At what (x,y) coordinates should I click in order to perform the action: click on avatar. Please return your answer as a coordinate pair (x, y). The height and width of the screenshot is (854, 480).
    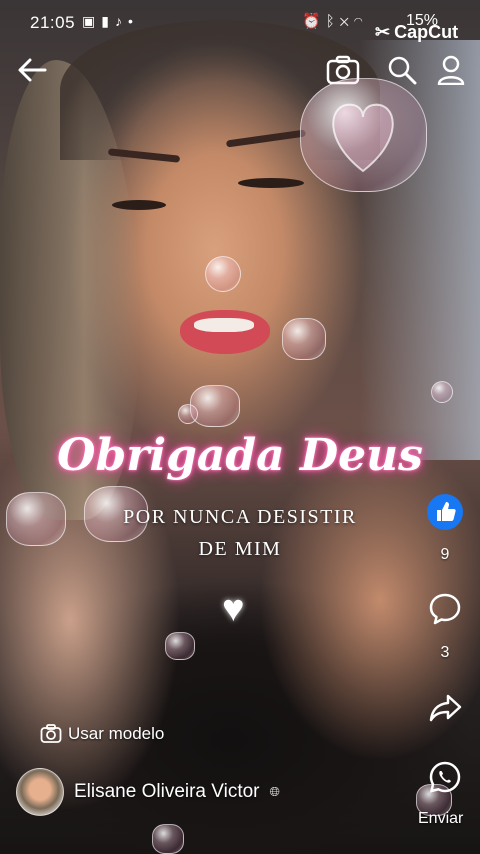
    Looking at the image, I should click on (40, 792).